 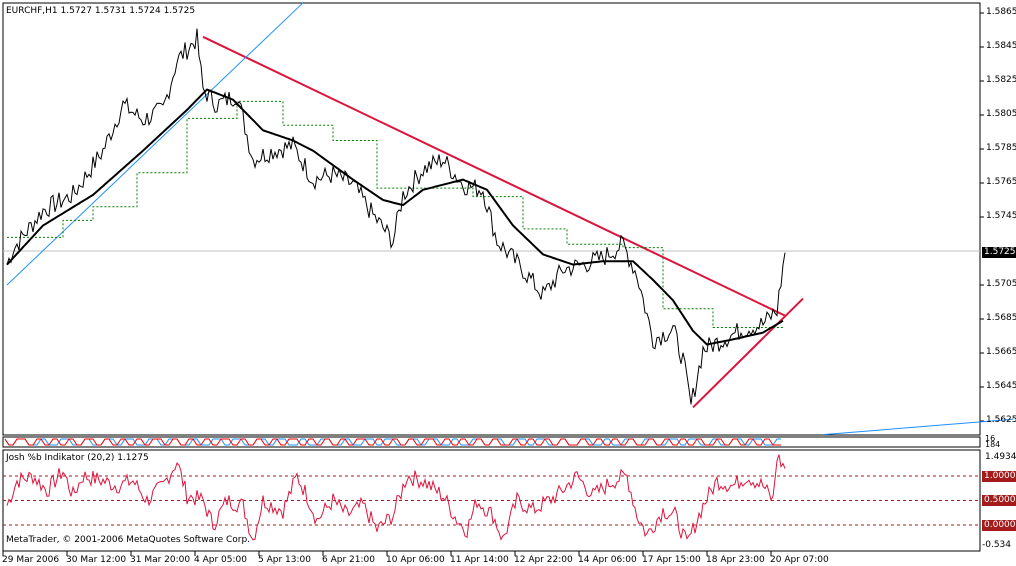 I want to click on time-tick-label: 30 Mar 12:00, so click(x=96, y=560).